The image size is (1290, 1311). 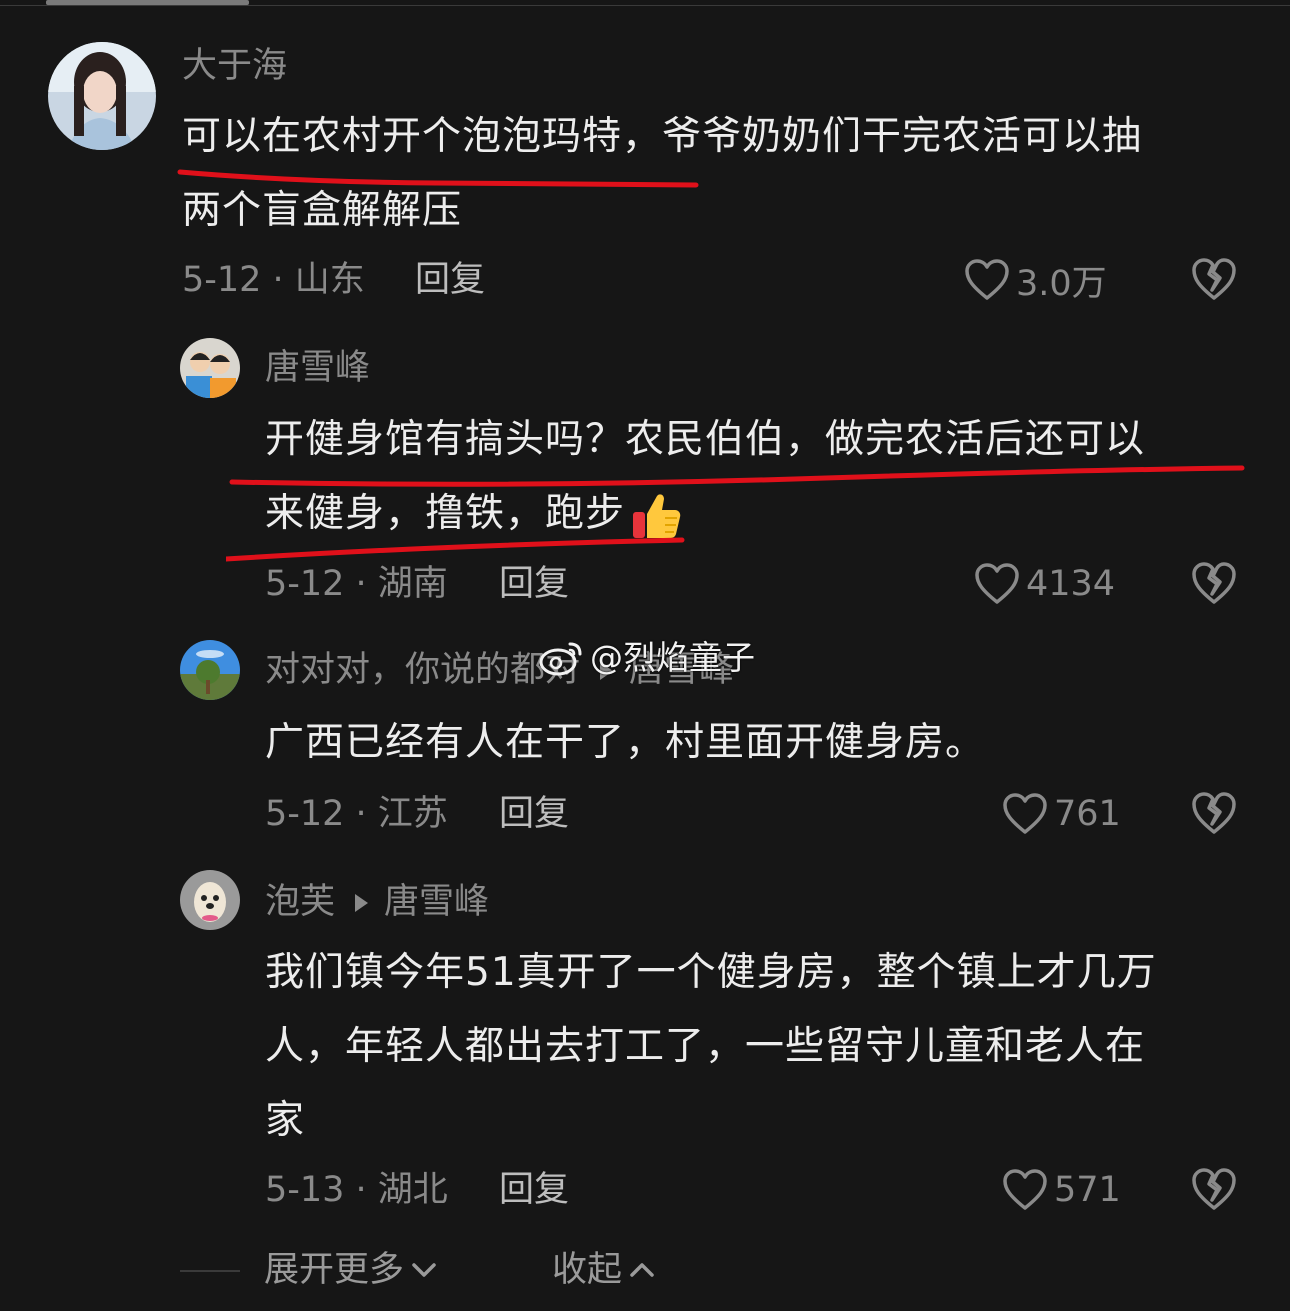 I want to click on comment-author: 唐雪峰, so click(x=317, y=368).